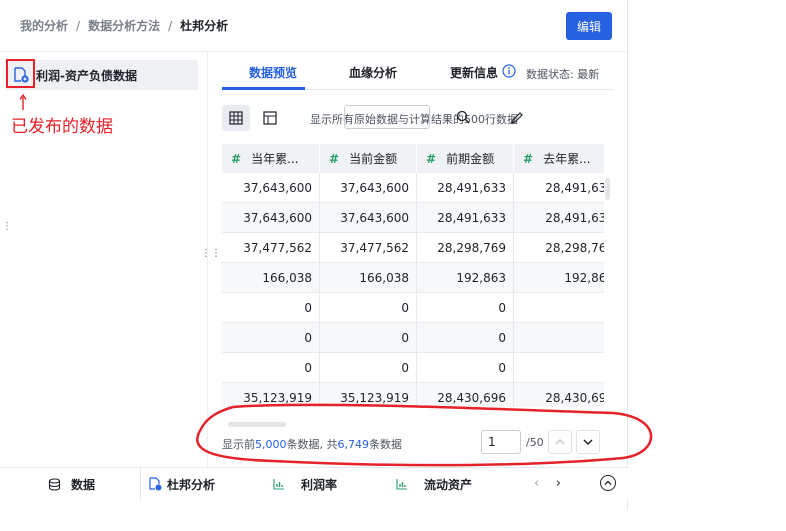 The height and width of the screenshot is (531, 786). I want to click on edit-button: 编辑, so click(589, 26).